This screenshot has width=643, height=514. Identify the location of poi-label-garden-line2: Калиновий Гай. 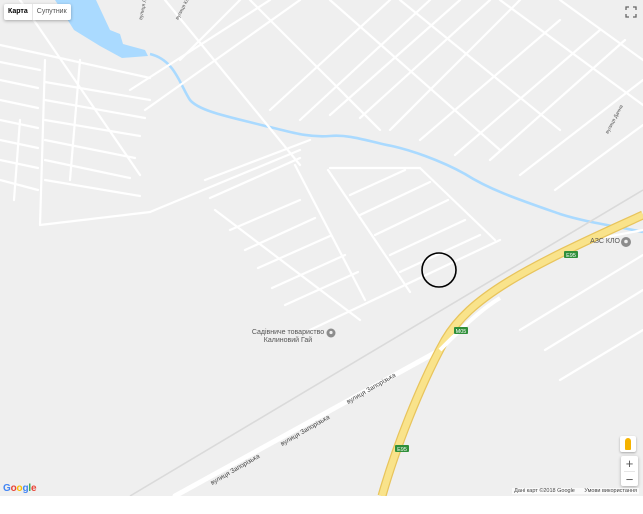
(288, 340).